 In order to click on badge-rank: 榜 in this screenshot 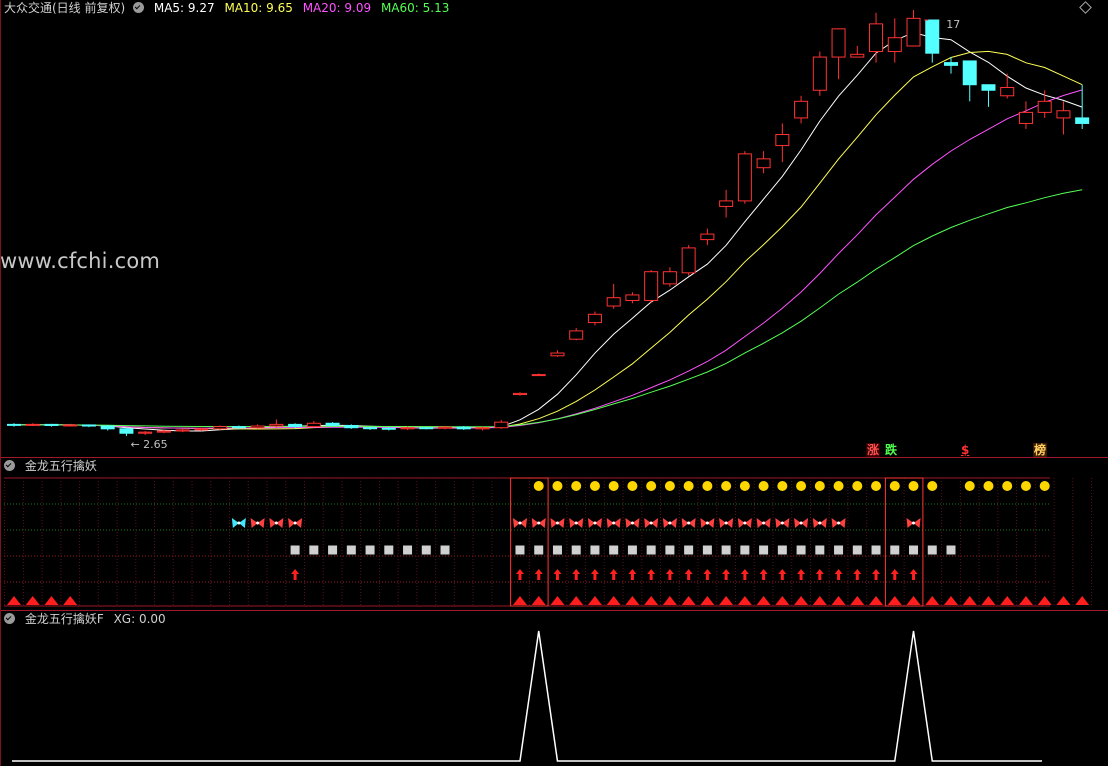, I will do `click(1040, 450)`.